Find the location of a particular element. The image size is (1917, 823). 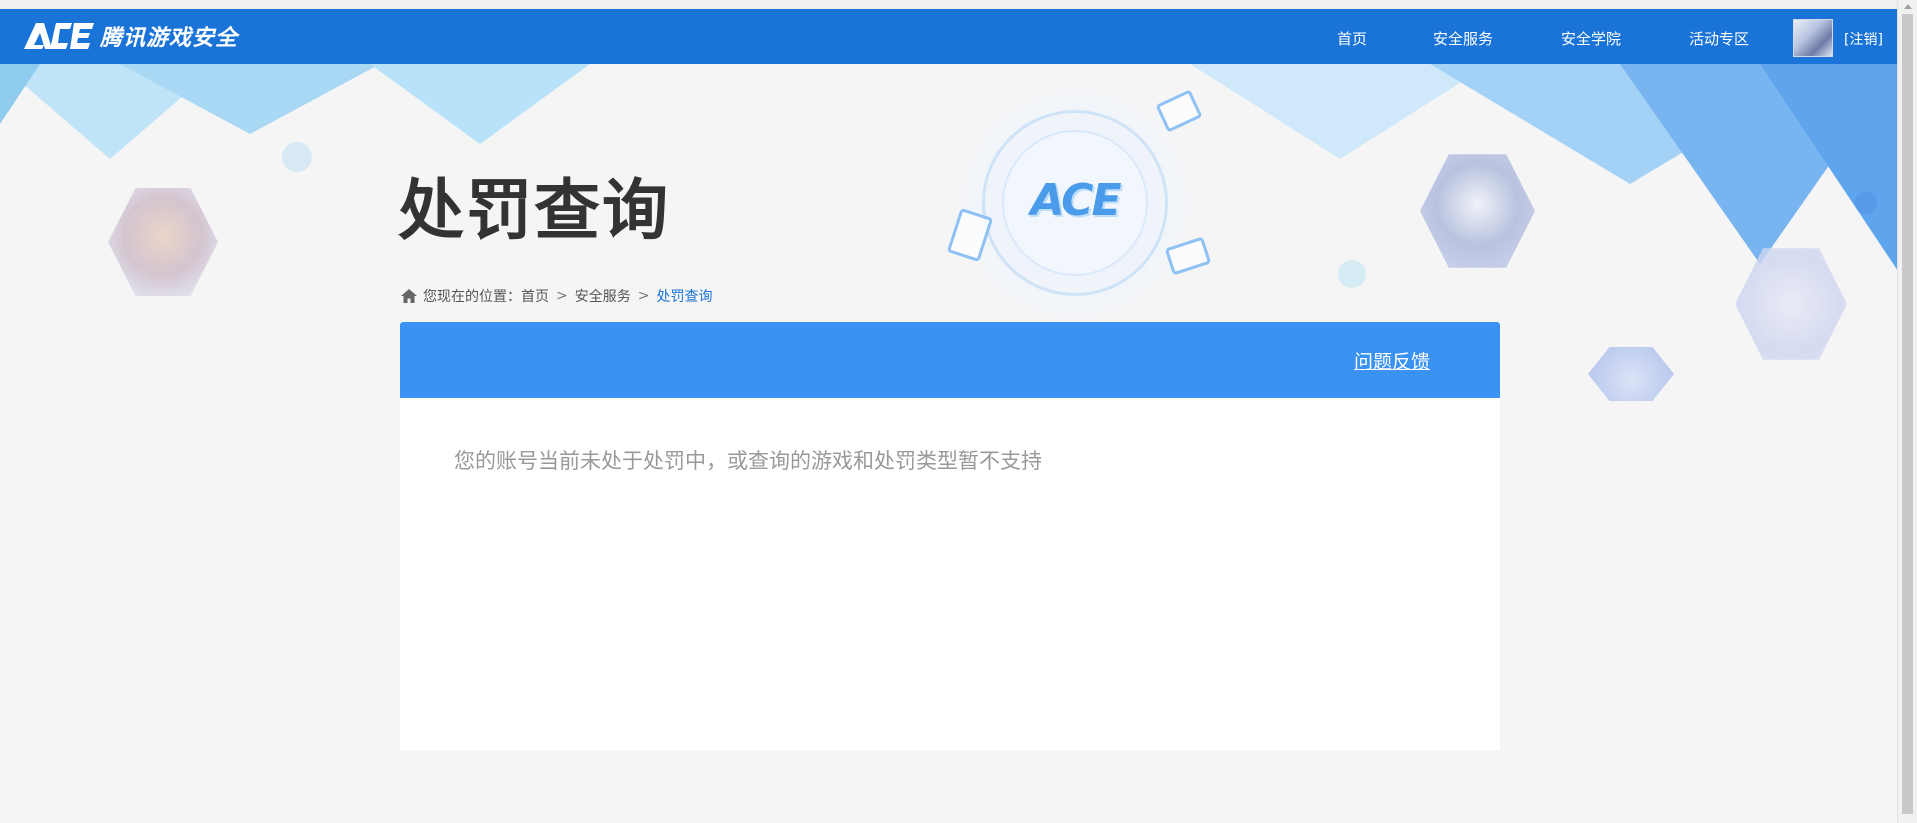

scrollbar-thumb is located at coordinates (1907, 414).